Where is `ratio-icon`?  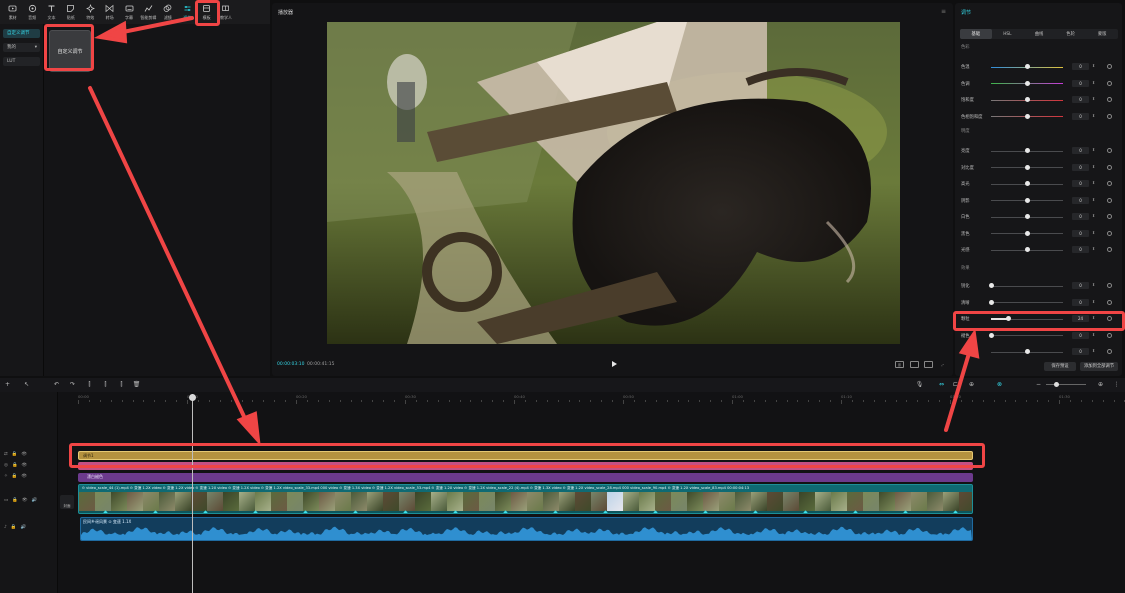 ratio-icon is located at coordinates (928, 364).